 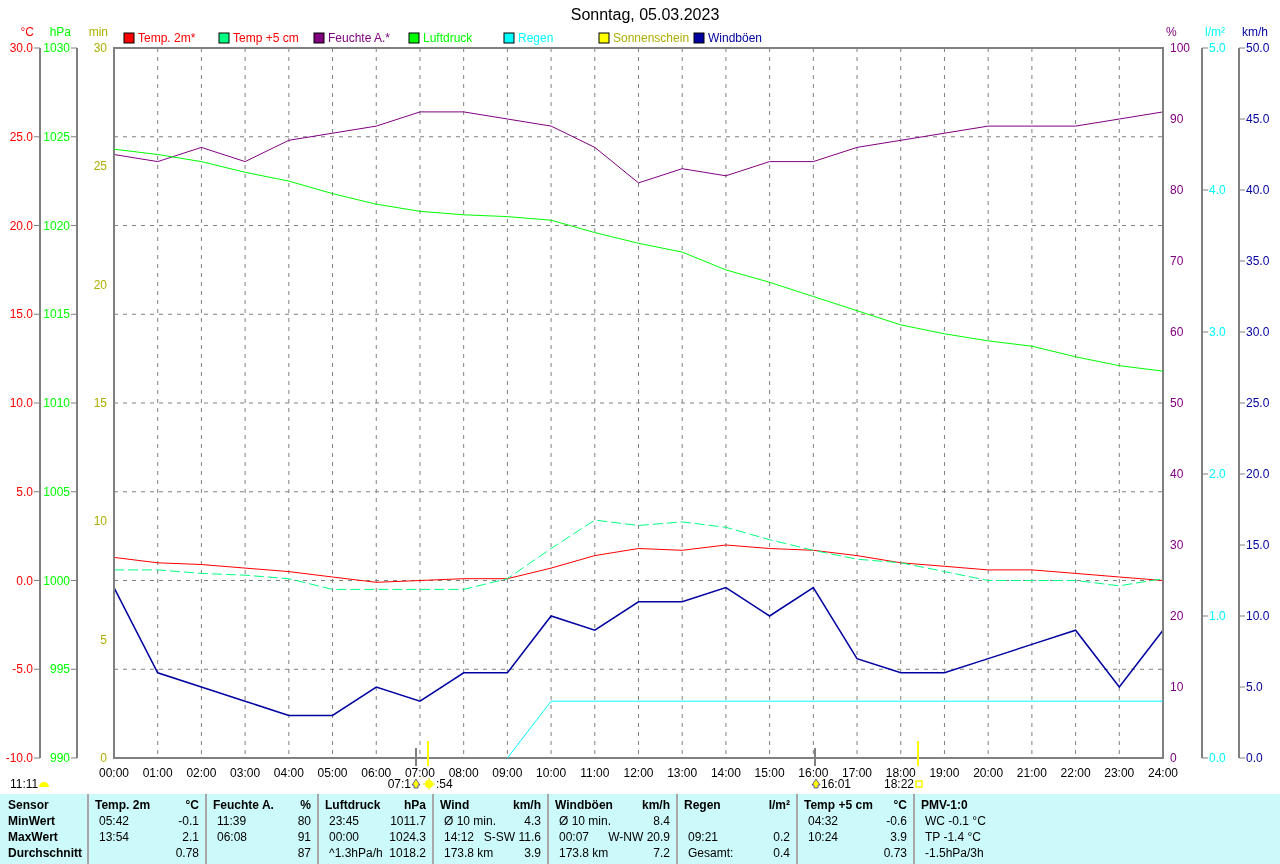 I want to click on column-unit: hPa, so click(x=415, y=805).